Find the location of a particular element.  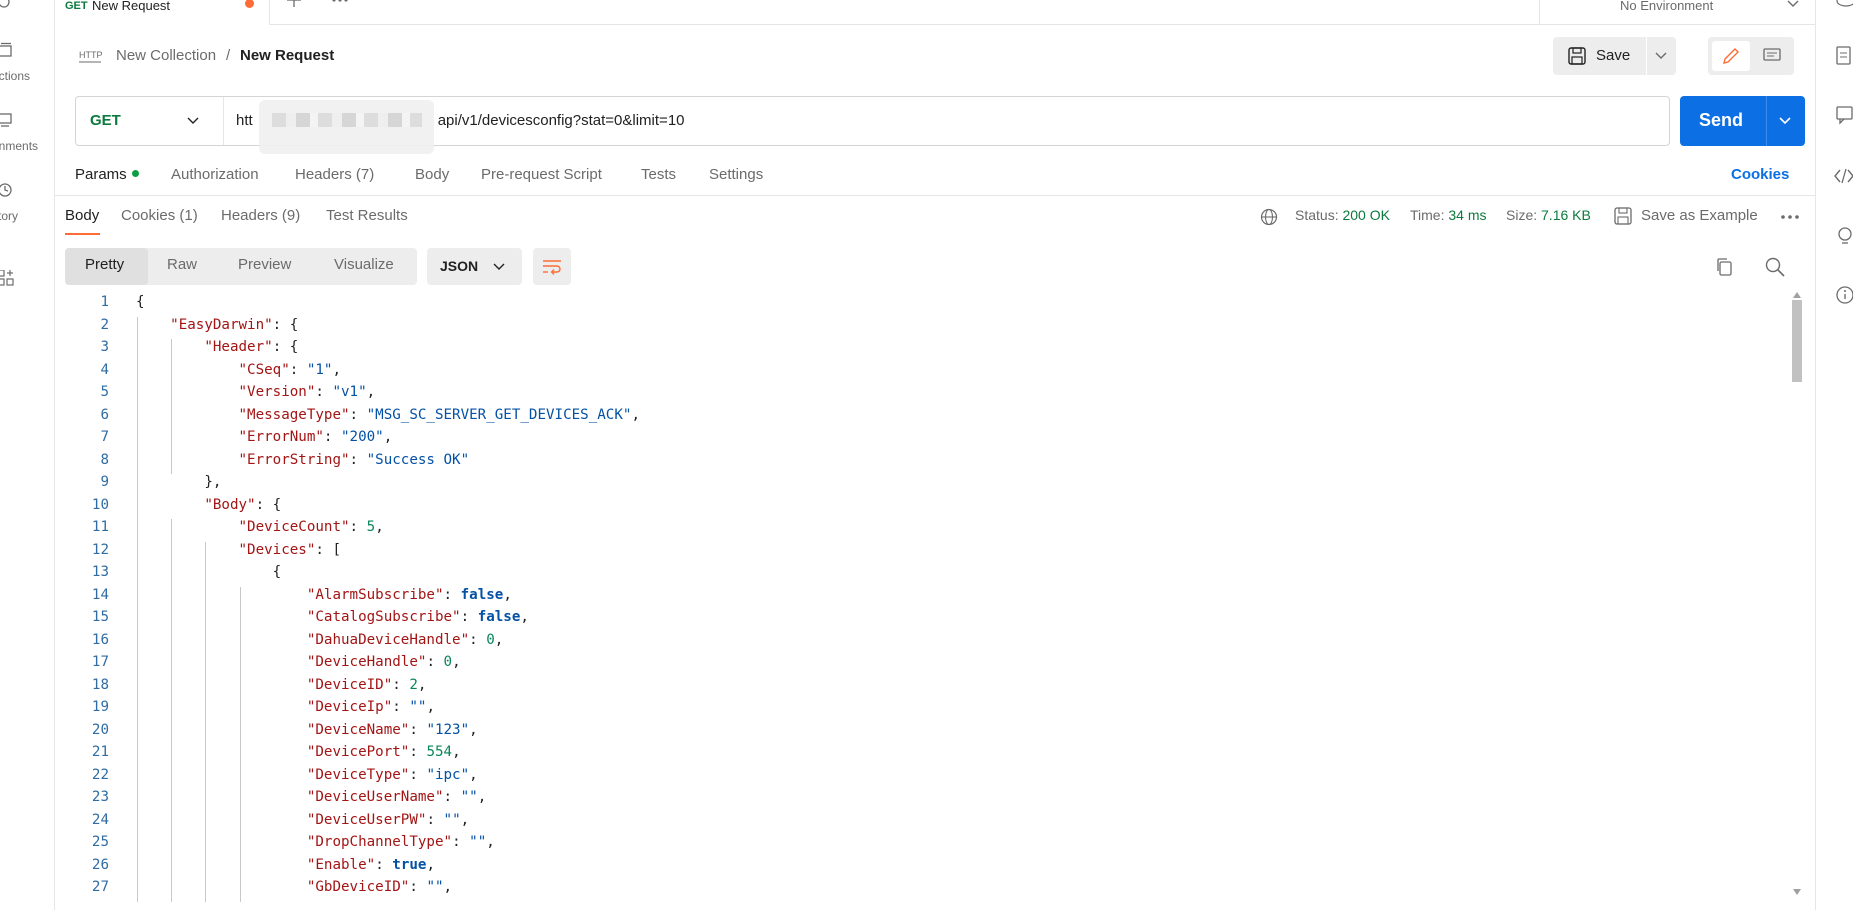

code-line: "DropChannelType": "", is located at coordinates (315, 842).